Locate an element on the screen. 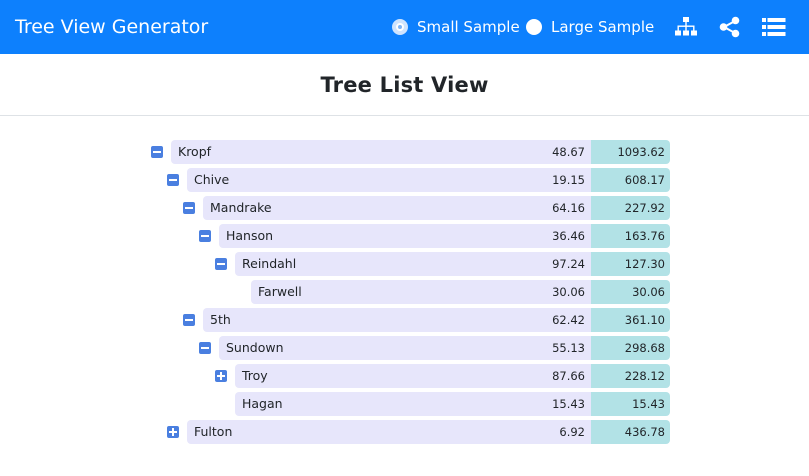  tree-node: Sundown 55.13 is located at coordinates (405, 348).